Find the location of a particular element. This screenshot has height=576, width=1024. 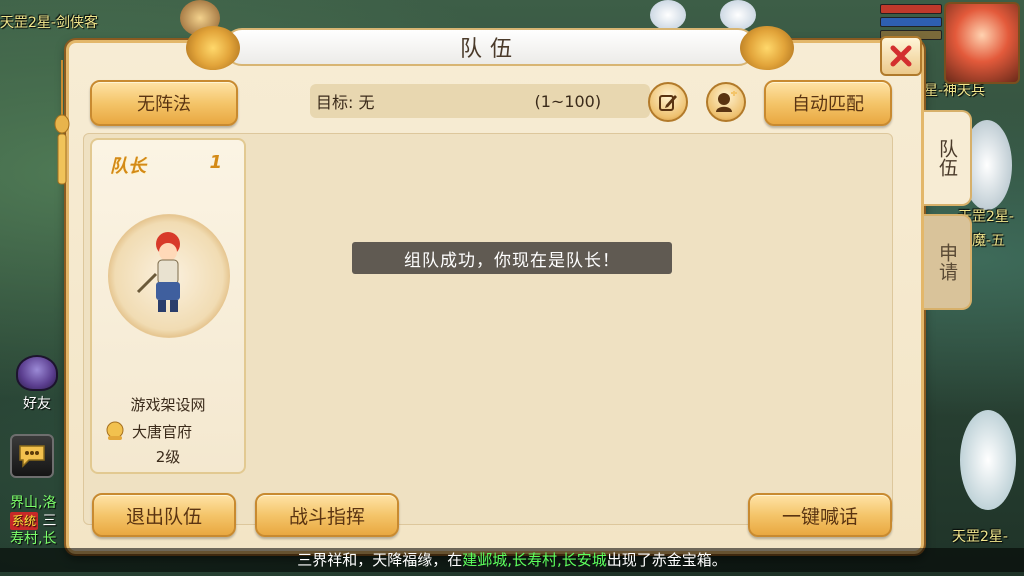

close-button is located at coordinates (901, 56).